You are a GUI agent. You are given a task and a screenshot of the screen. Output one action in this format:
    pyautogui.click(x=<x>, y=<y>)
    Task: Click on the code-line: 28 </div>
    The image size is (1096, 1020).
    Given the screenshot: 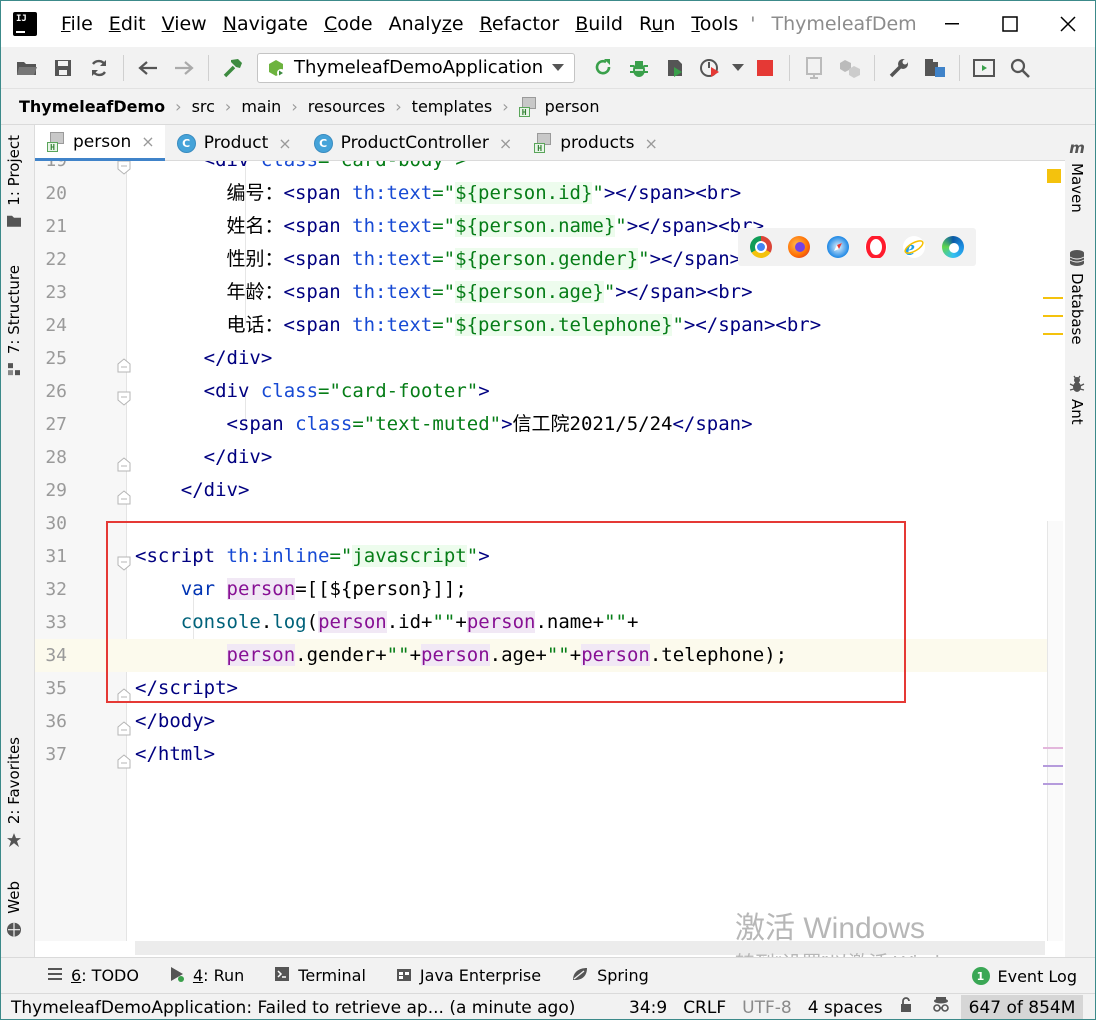 What is the action you would take?
    pyautogui.click(x=543, y=457)
    